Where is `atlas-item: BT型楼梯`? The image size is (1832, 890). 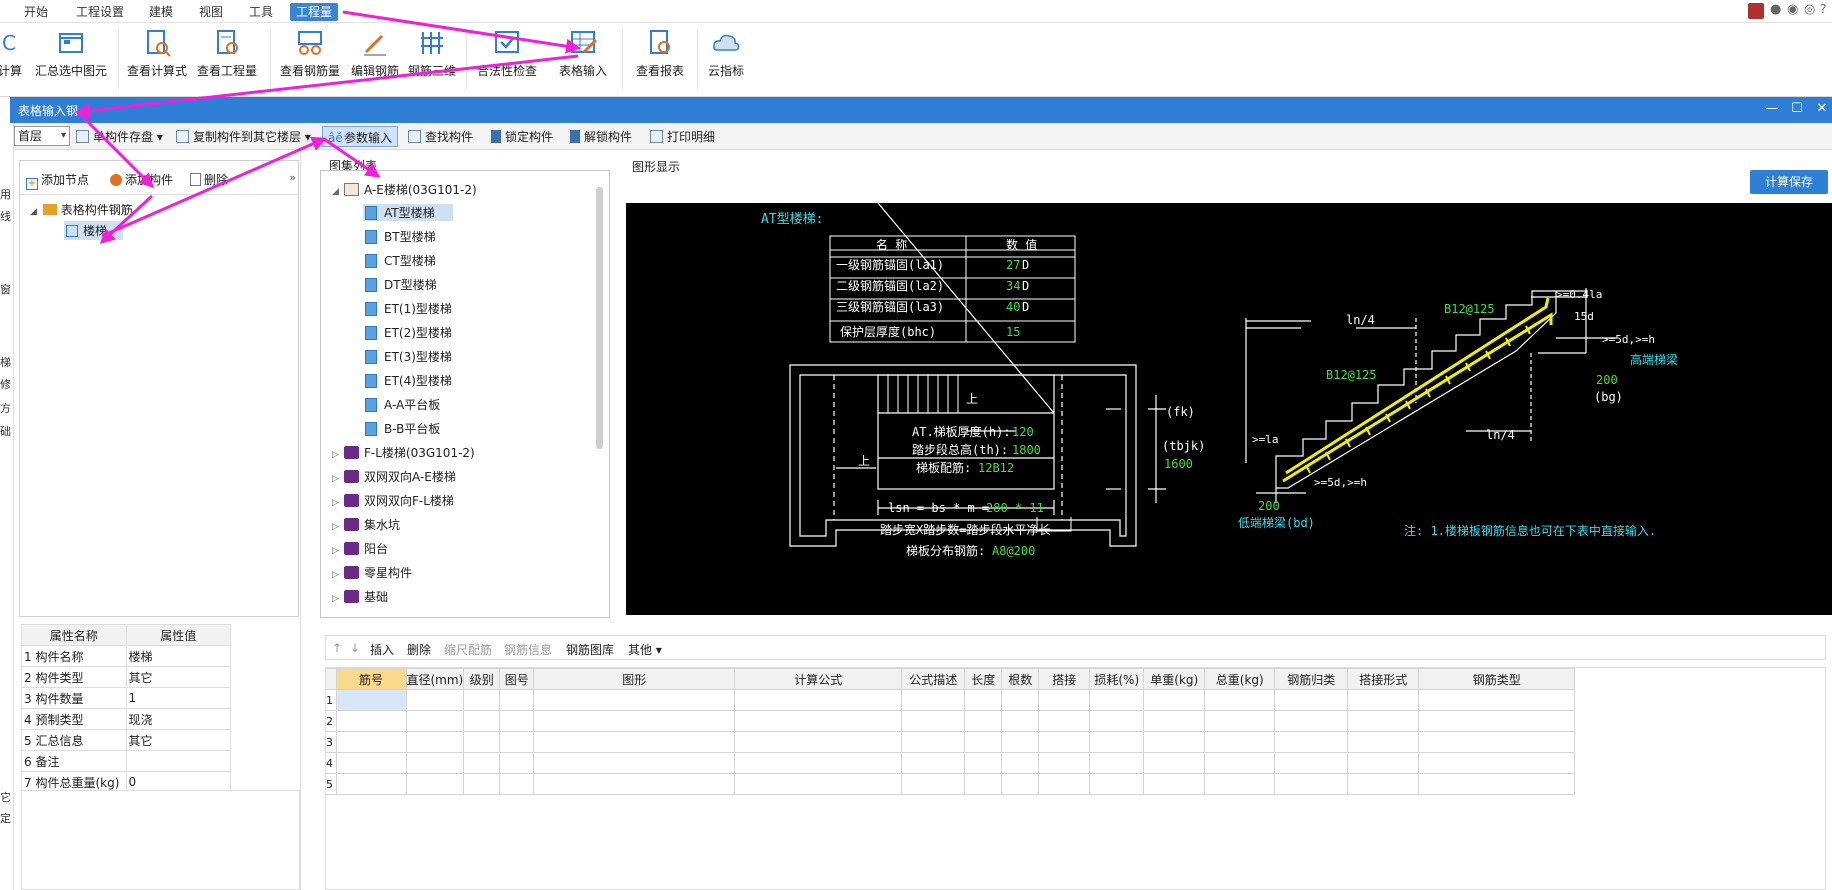
atlas-item: BT型楼梯 is located at coordinates (400, 236).